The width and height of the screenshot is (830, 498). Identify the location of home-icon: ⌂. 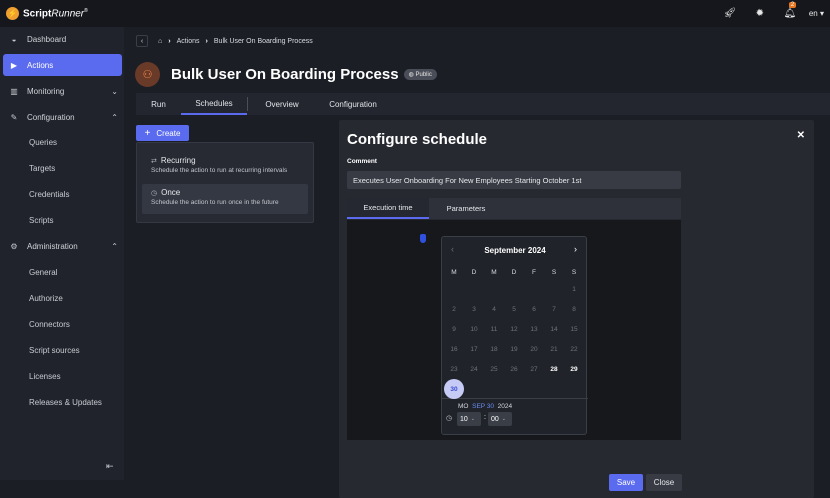
(160, 41).